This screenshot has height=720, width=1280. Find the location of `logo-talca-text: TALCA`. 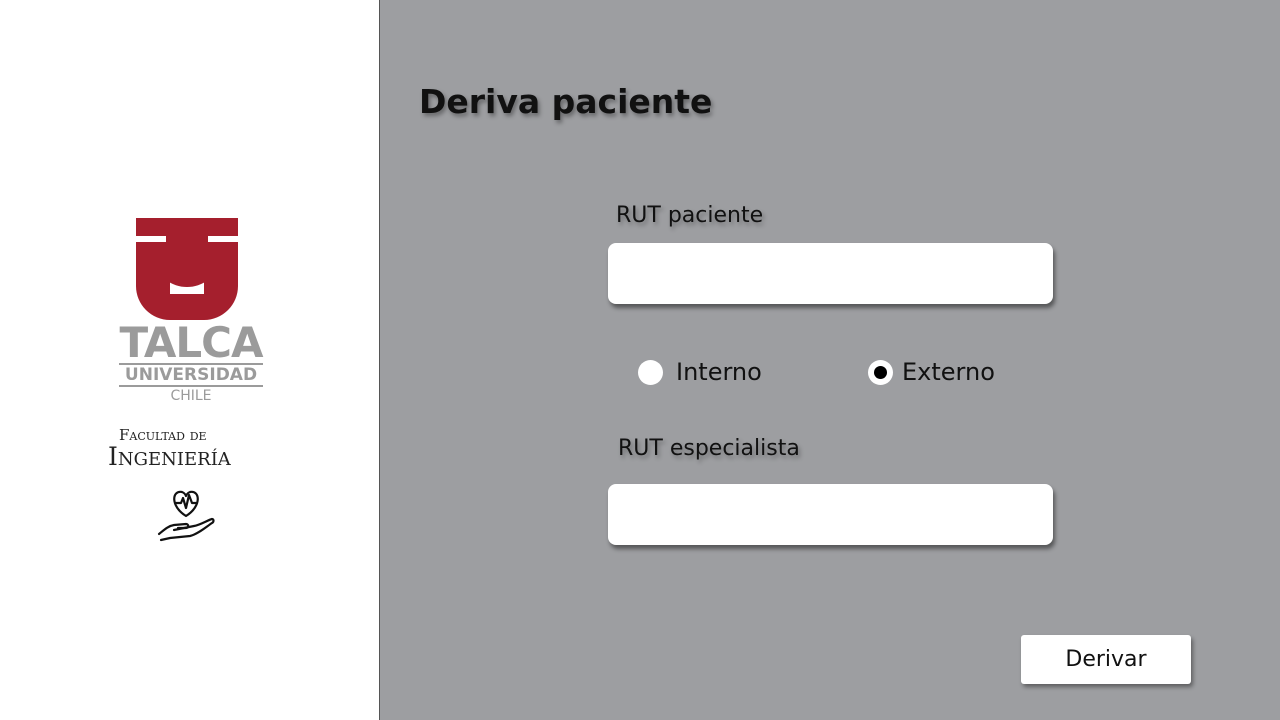

logo-talca-text: TALCA is located at coordinates (191, 342).